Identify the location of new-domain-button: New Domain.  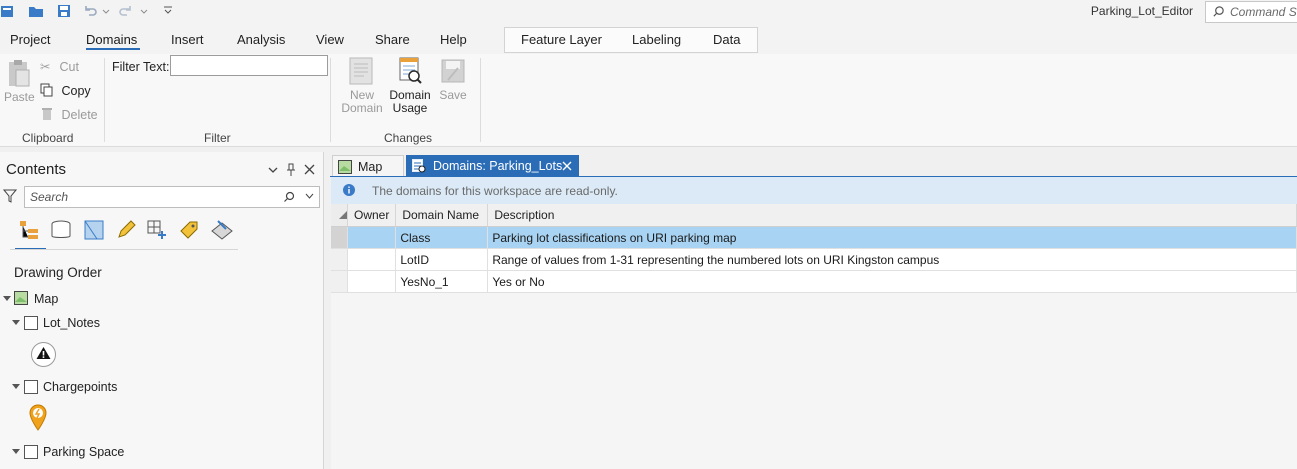
(362, 85).